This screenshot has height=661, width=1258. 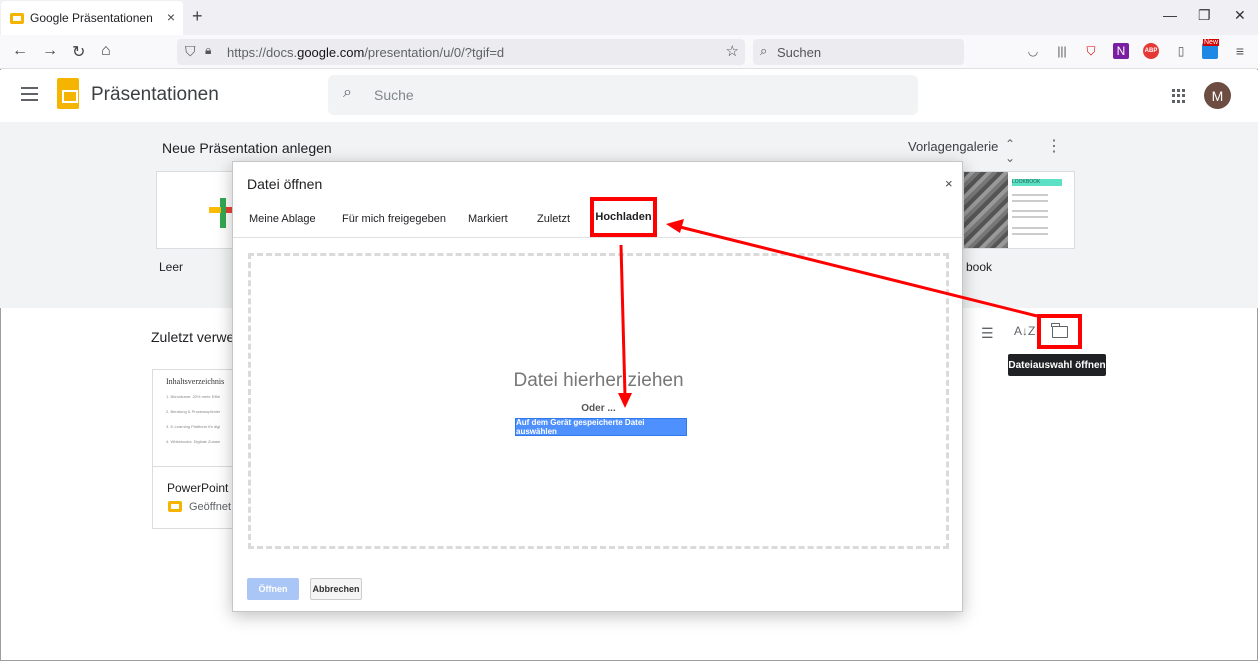 I want to click on library-icon: |||, so click(x=1062, y=51).